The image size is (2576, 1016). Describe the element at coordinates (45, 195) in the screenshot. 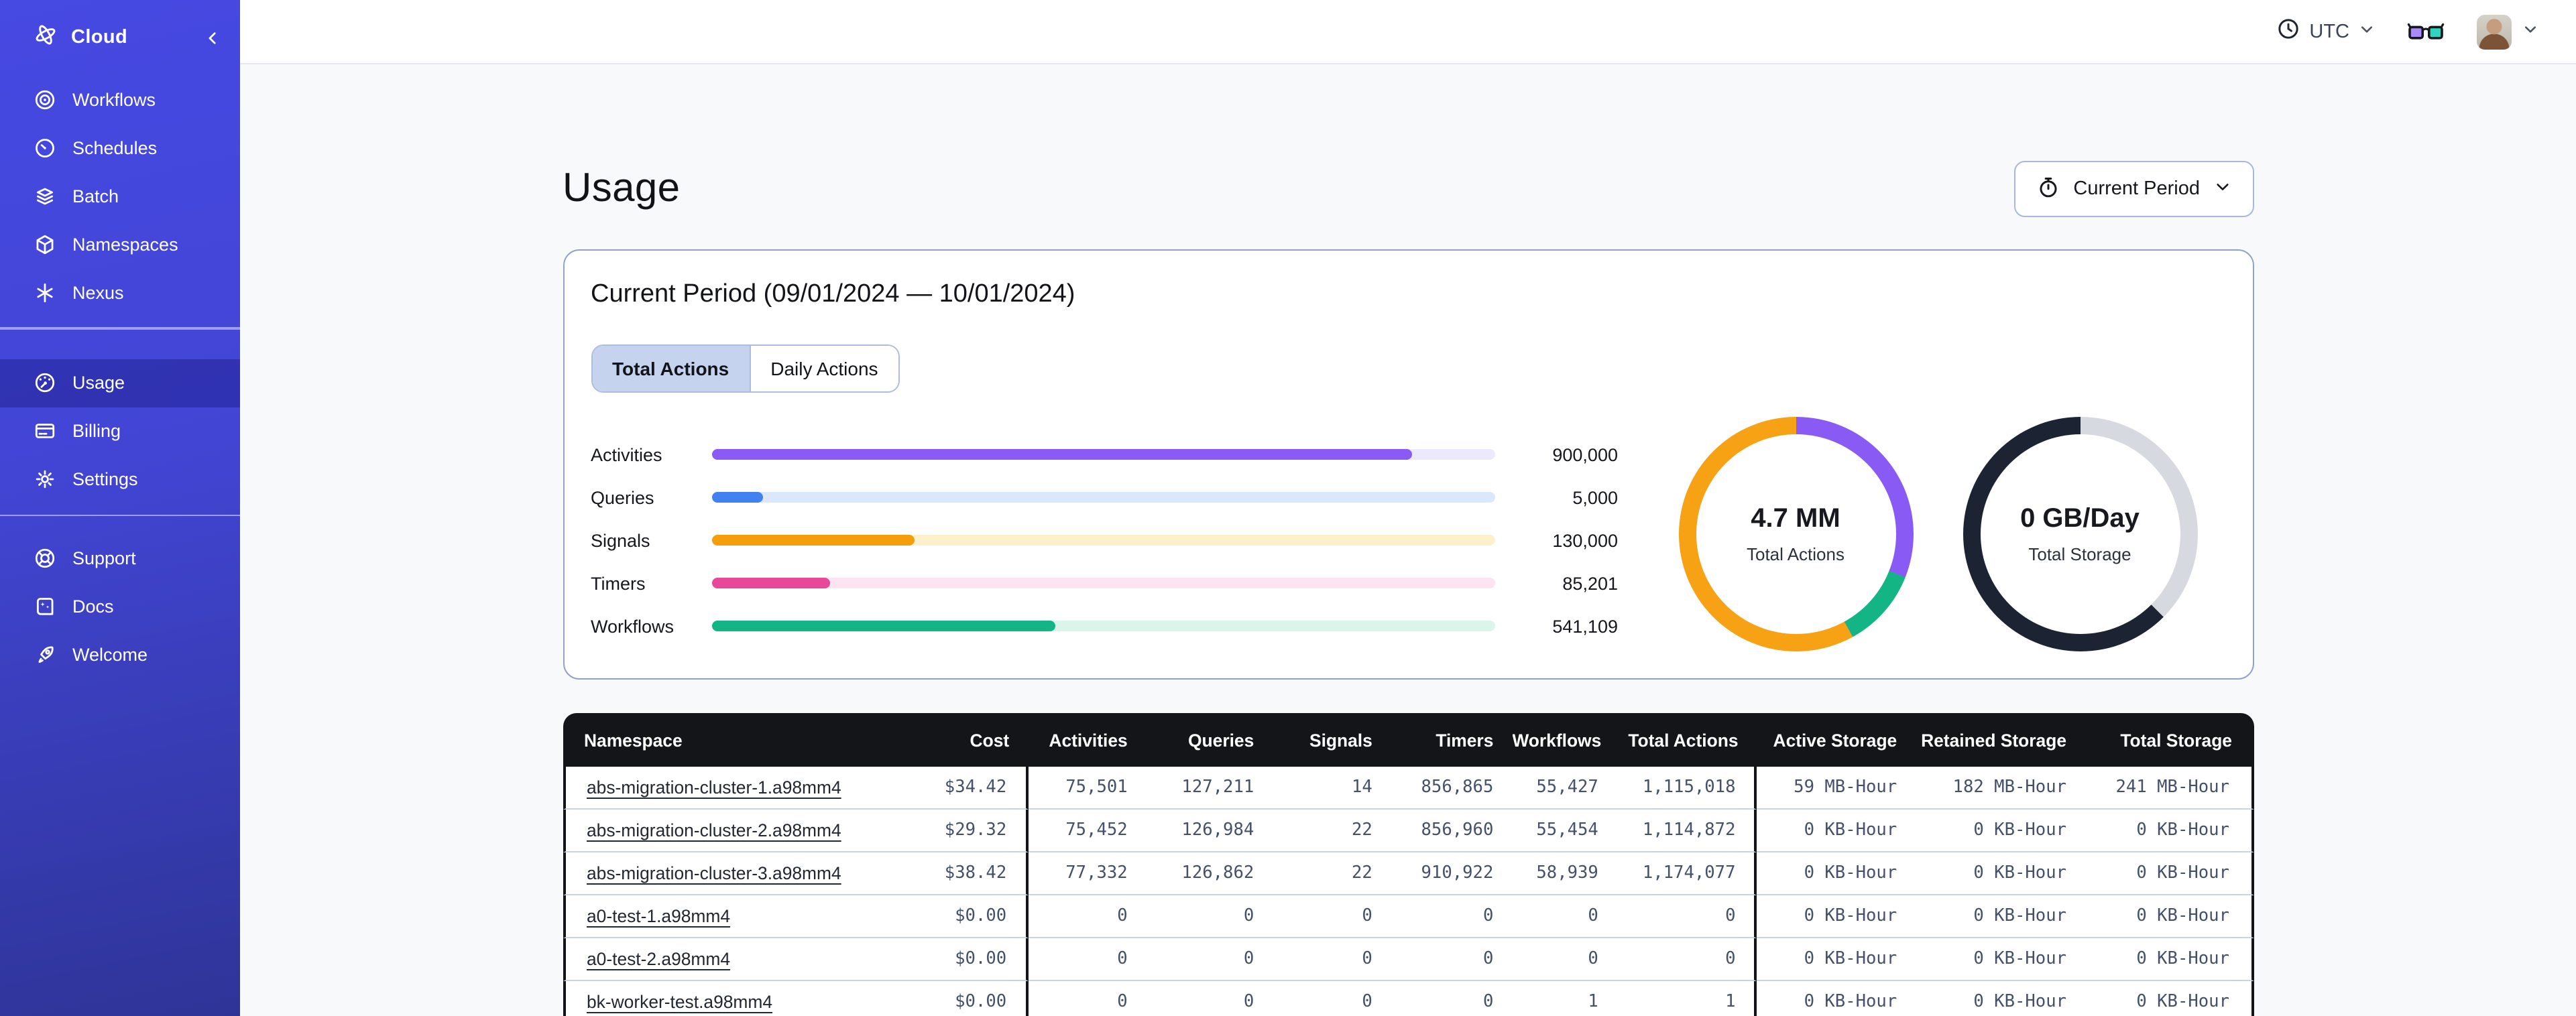

I see `batch-icon` at that location.